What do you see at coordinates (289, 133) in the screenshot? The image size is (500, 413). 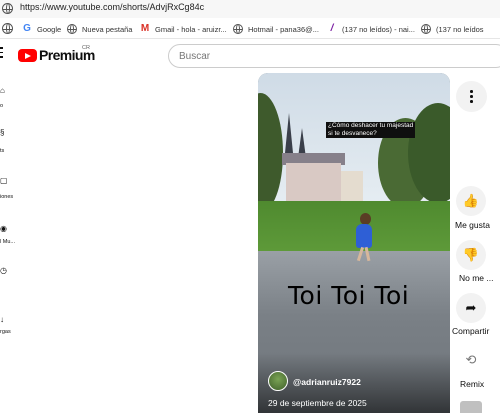 I see `church-spire-left` at bounding box center [289, 133].